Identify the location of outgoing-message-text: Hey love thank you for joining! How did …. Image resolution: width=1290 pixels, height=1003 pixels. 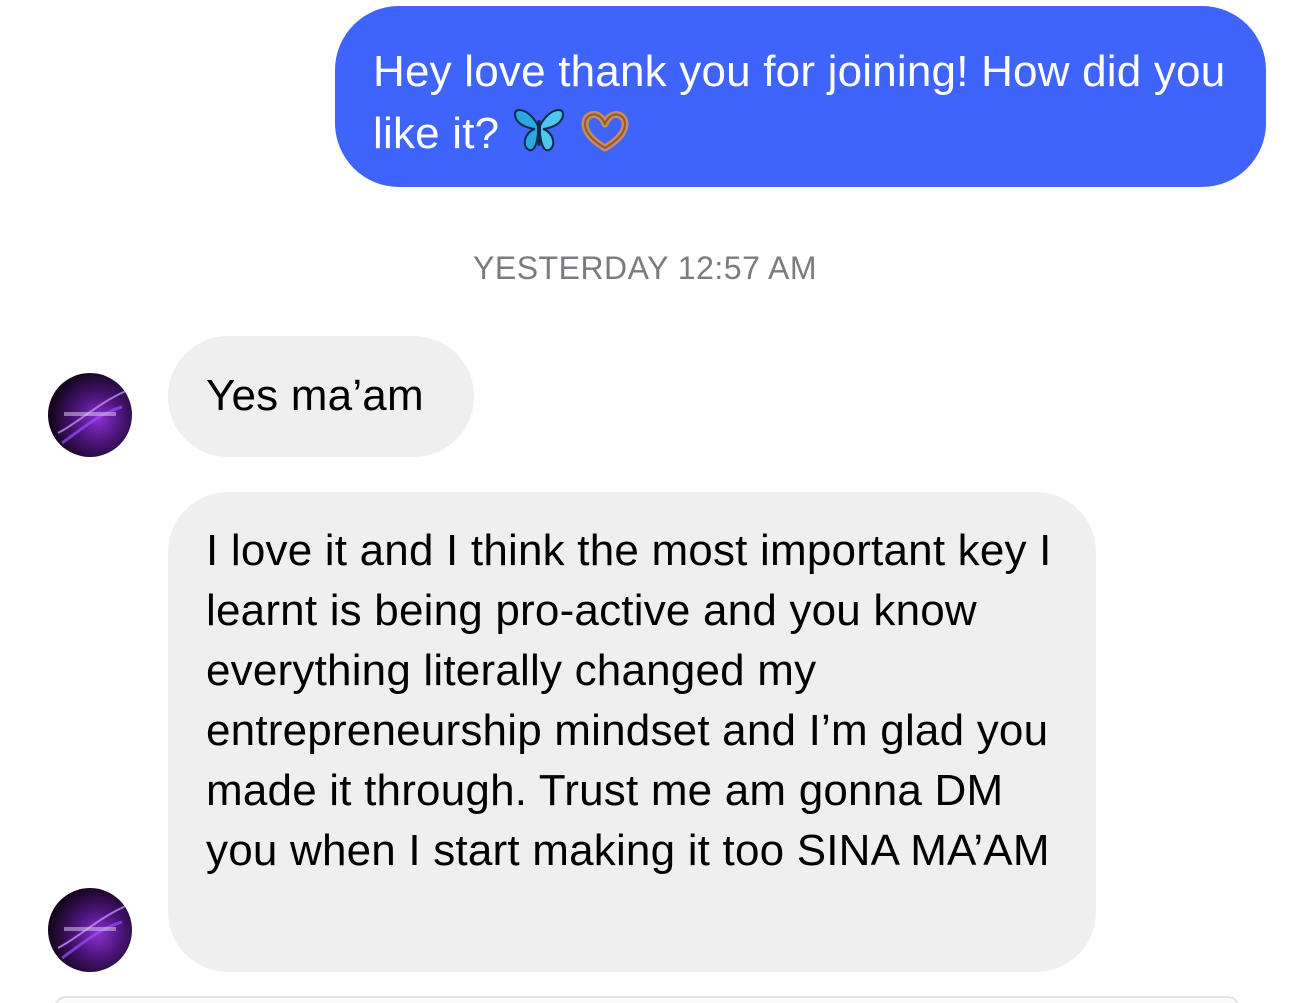
(799, 102).